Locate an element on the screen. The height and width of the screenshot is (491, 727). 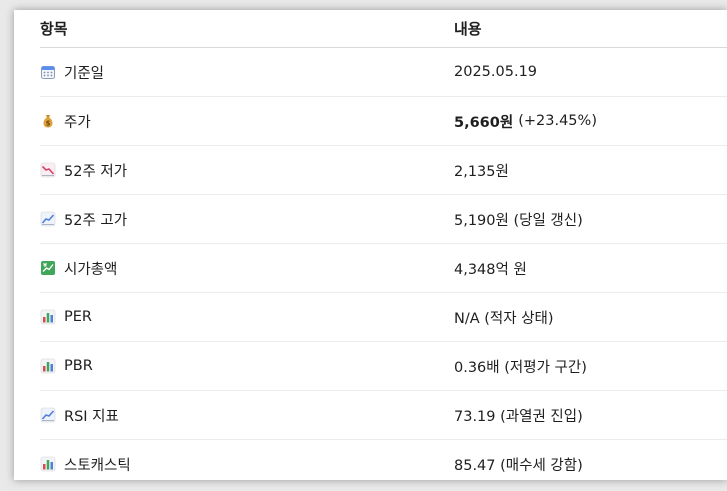
row-value: 73.19 (과열권 진입) is located at coordinates (518, 416).